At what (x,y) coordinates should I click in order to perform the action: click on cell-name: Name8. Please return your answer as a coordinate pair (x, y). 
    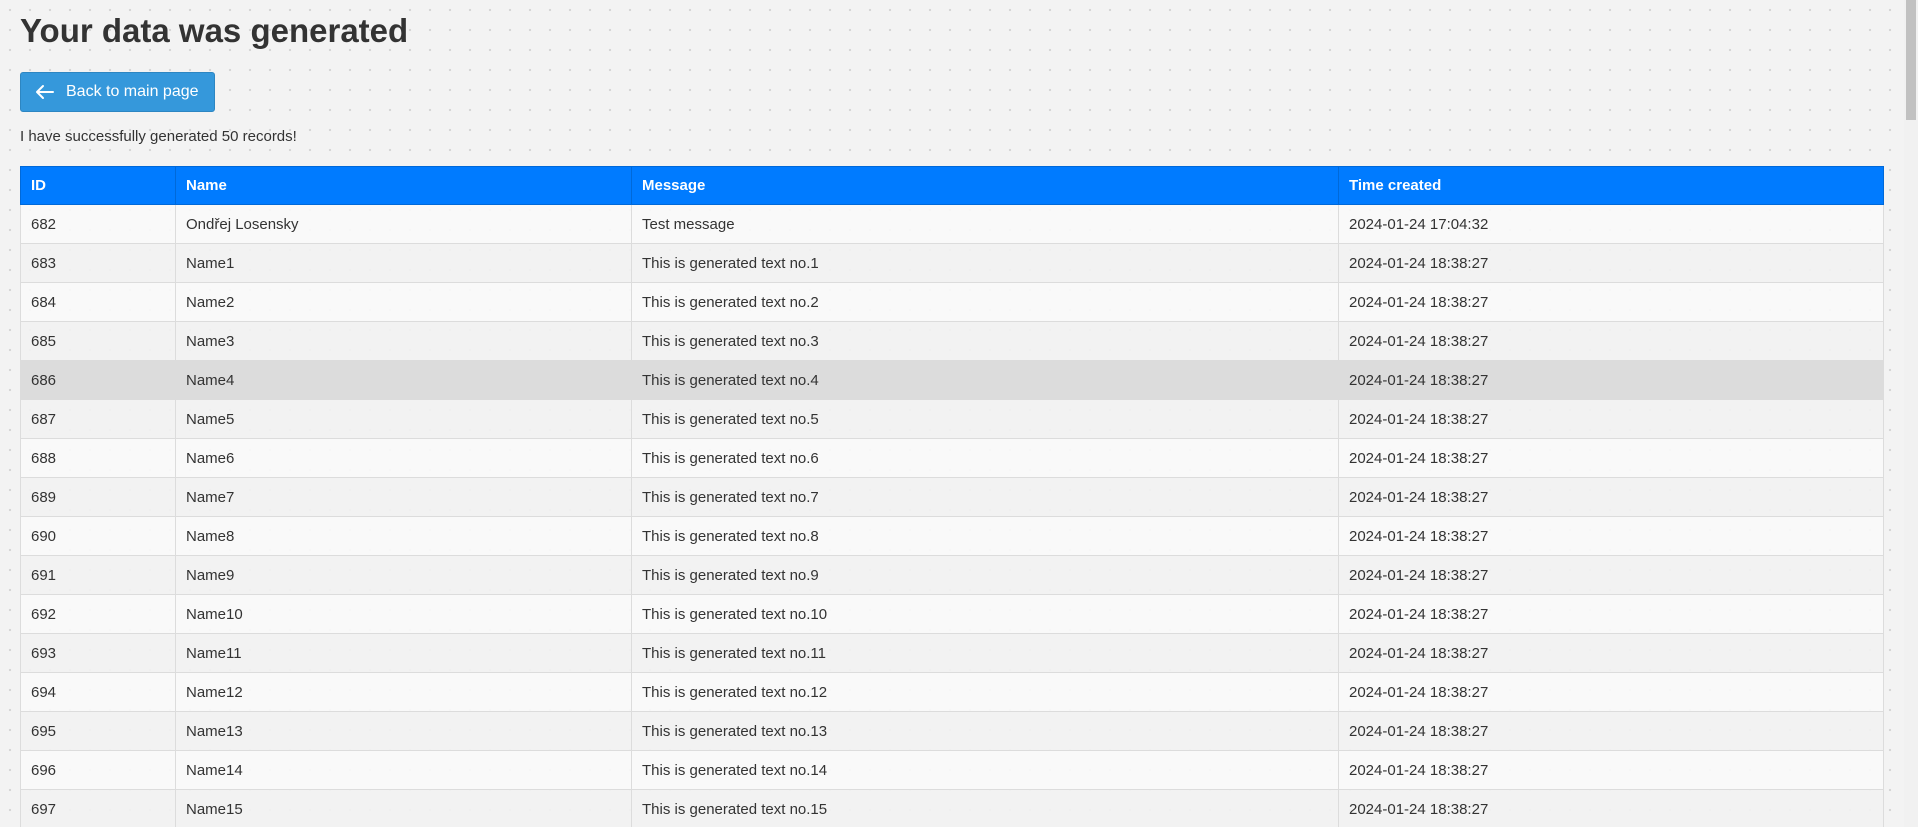
    Looking at the image, I should click on (403, 536).